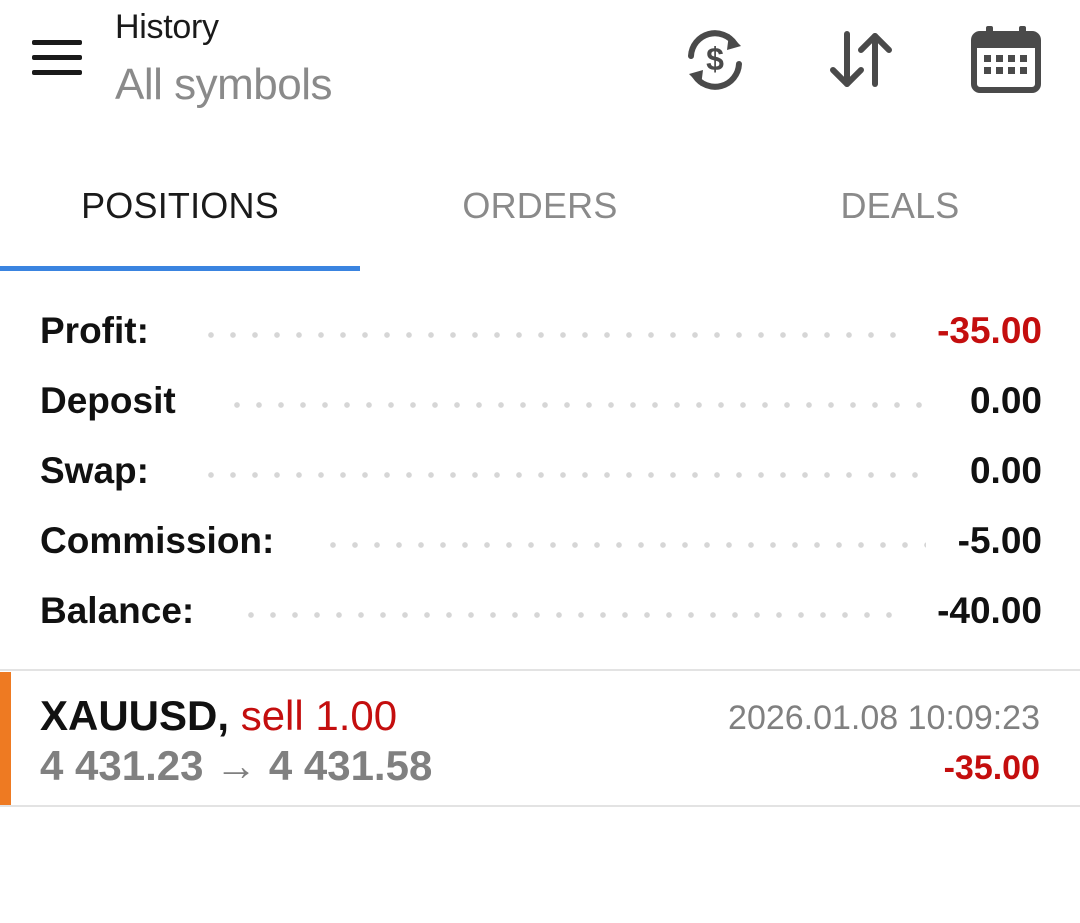 This screenshot has width=1080, height=923. What do you see at coordinates (884, 718) in the screenshot?
I see `position-time: 2026.01.08 10:09:23` at bounding box center [884, 718].